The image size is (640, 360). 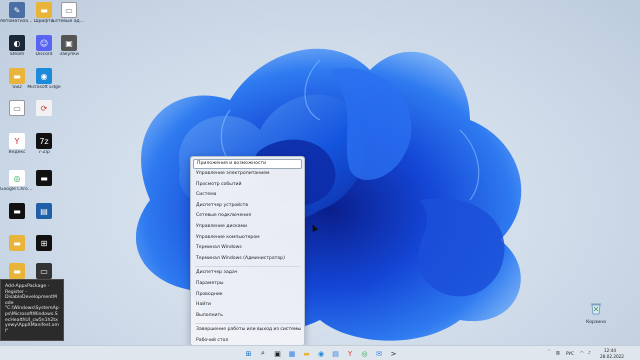 I want to click on menu-item-label: Завершение работы или выход из системы, so click(x=249, y=330).